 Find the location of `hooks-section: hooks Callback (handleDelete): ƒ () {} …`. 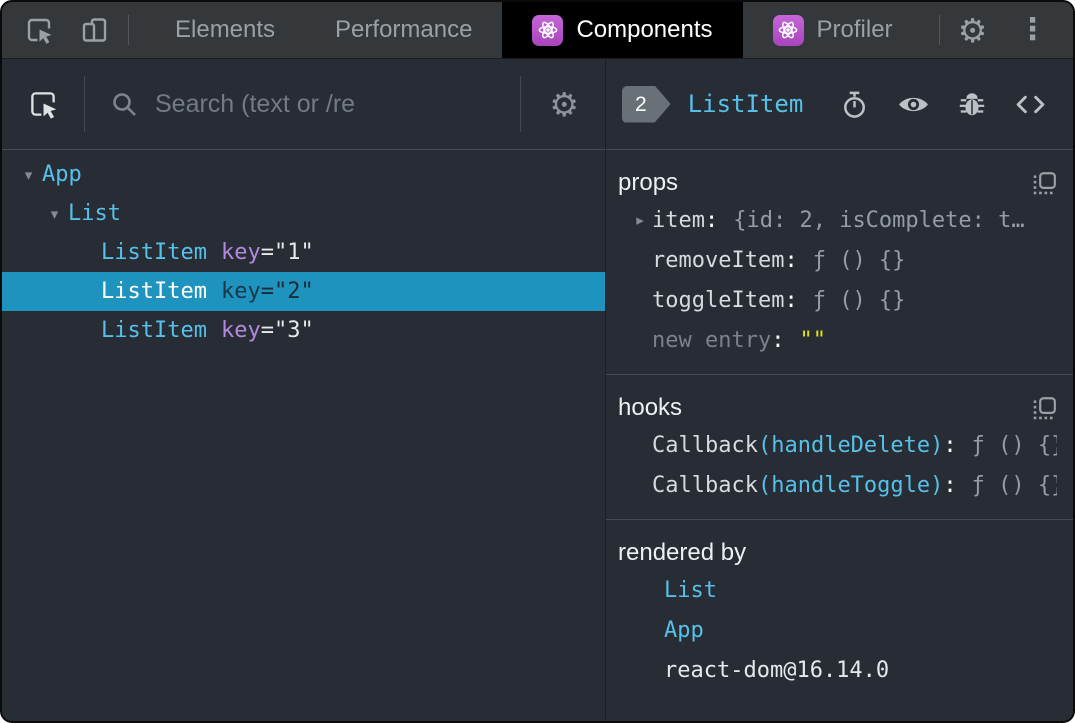

hooks-section: hooks Callback (handleDelete): ƒ () {} … is located at coordinates (839, 447).